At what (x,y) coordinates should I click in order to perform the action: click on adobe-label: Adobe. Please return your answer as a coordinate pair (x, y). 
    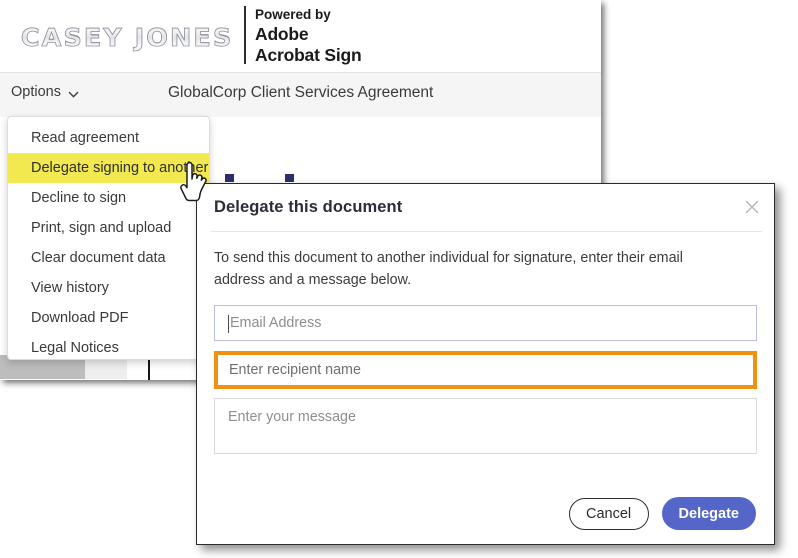
    Looking at the image, I should click on (282, 34).